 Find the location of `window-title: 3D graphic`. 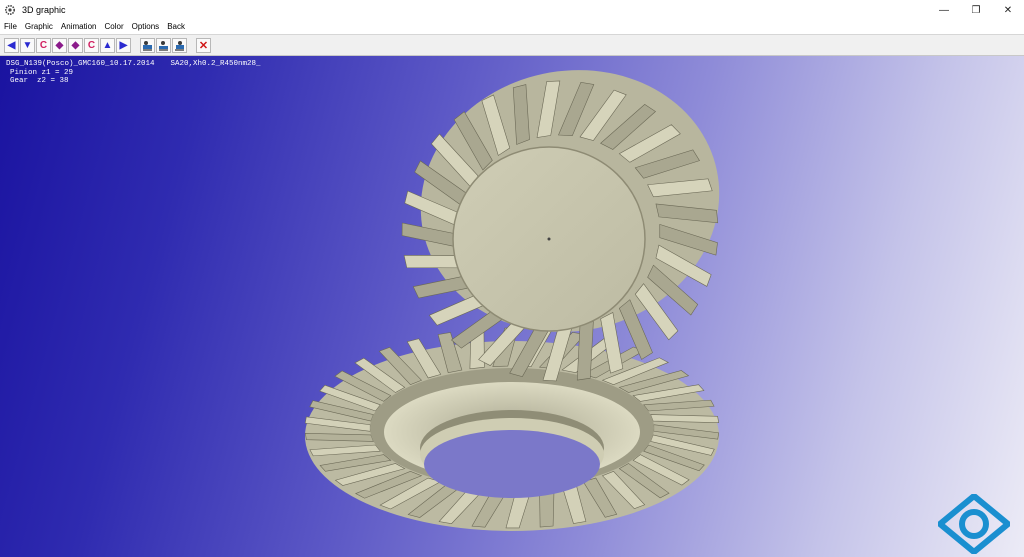

window-title: 3D graphic is located at coordinates (44, 10).